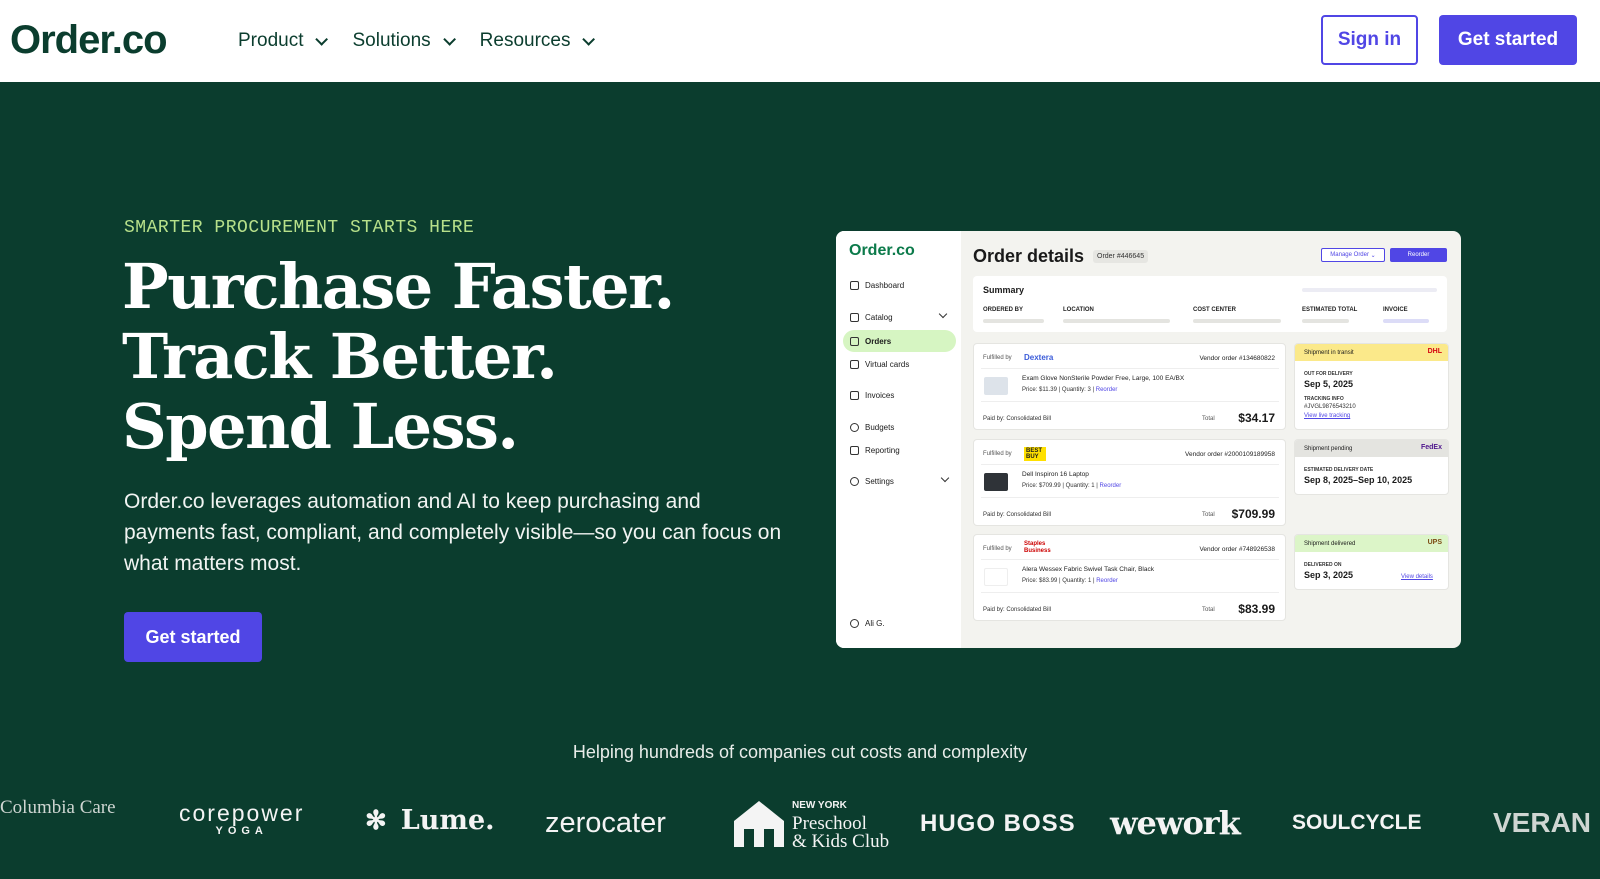 The image size is (1600, 879). What do you see at coordinates (870, 341) in the screenshot?
I see `sidebar-item-orders: Orders` at bounding box center [870, 341].